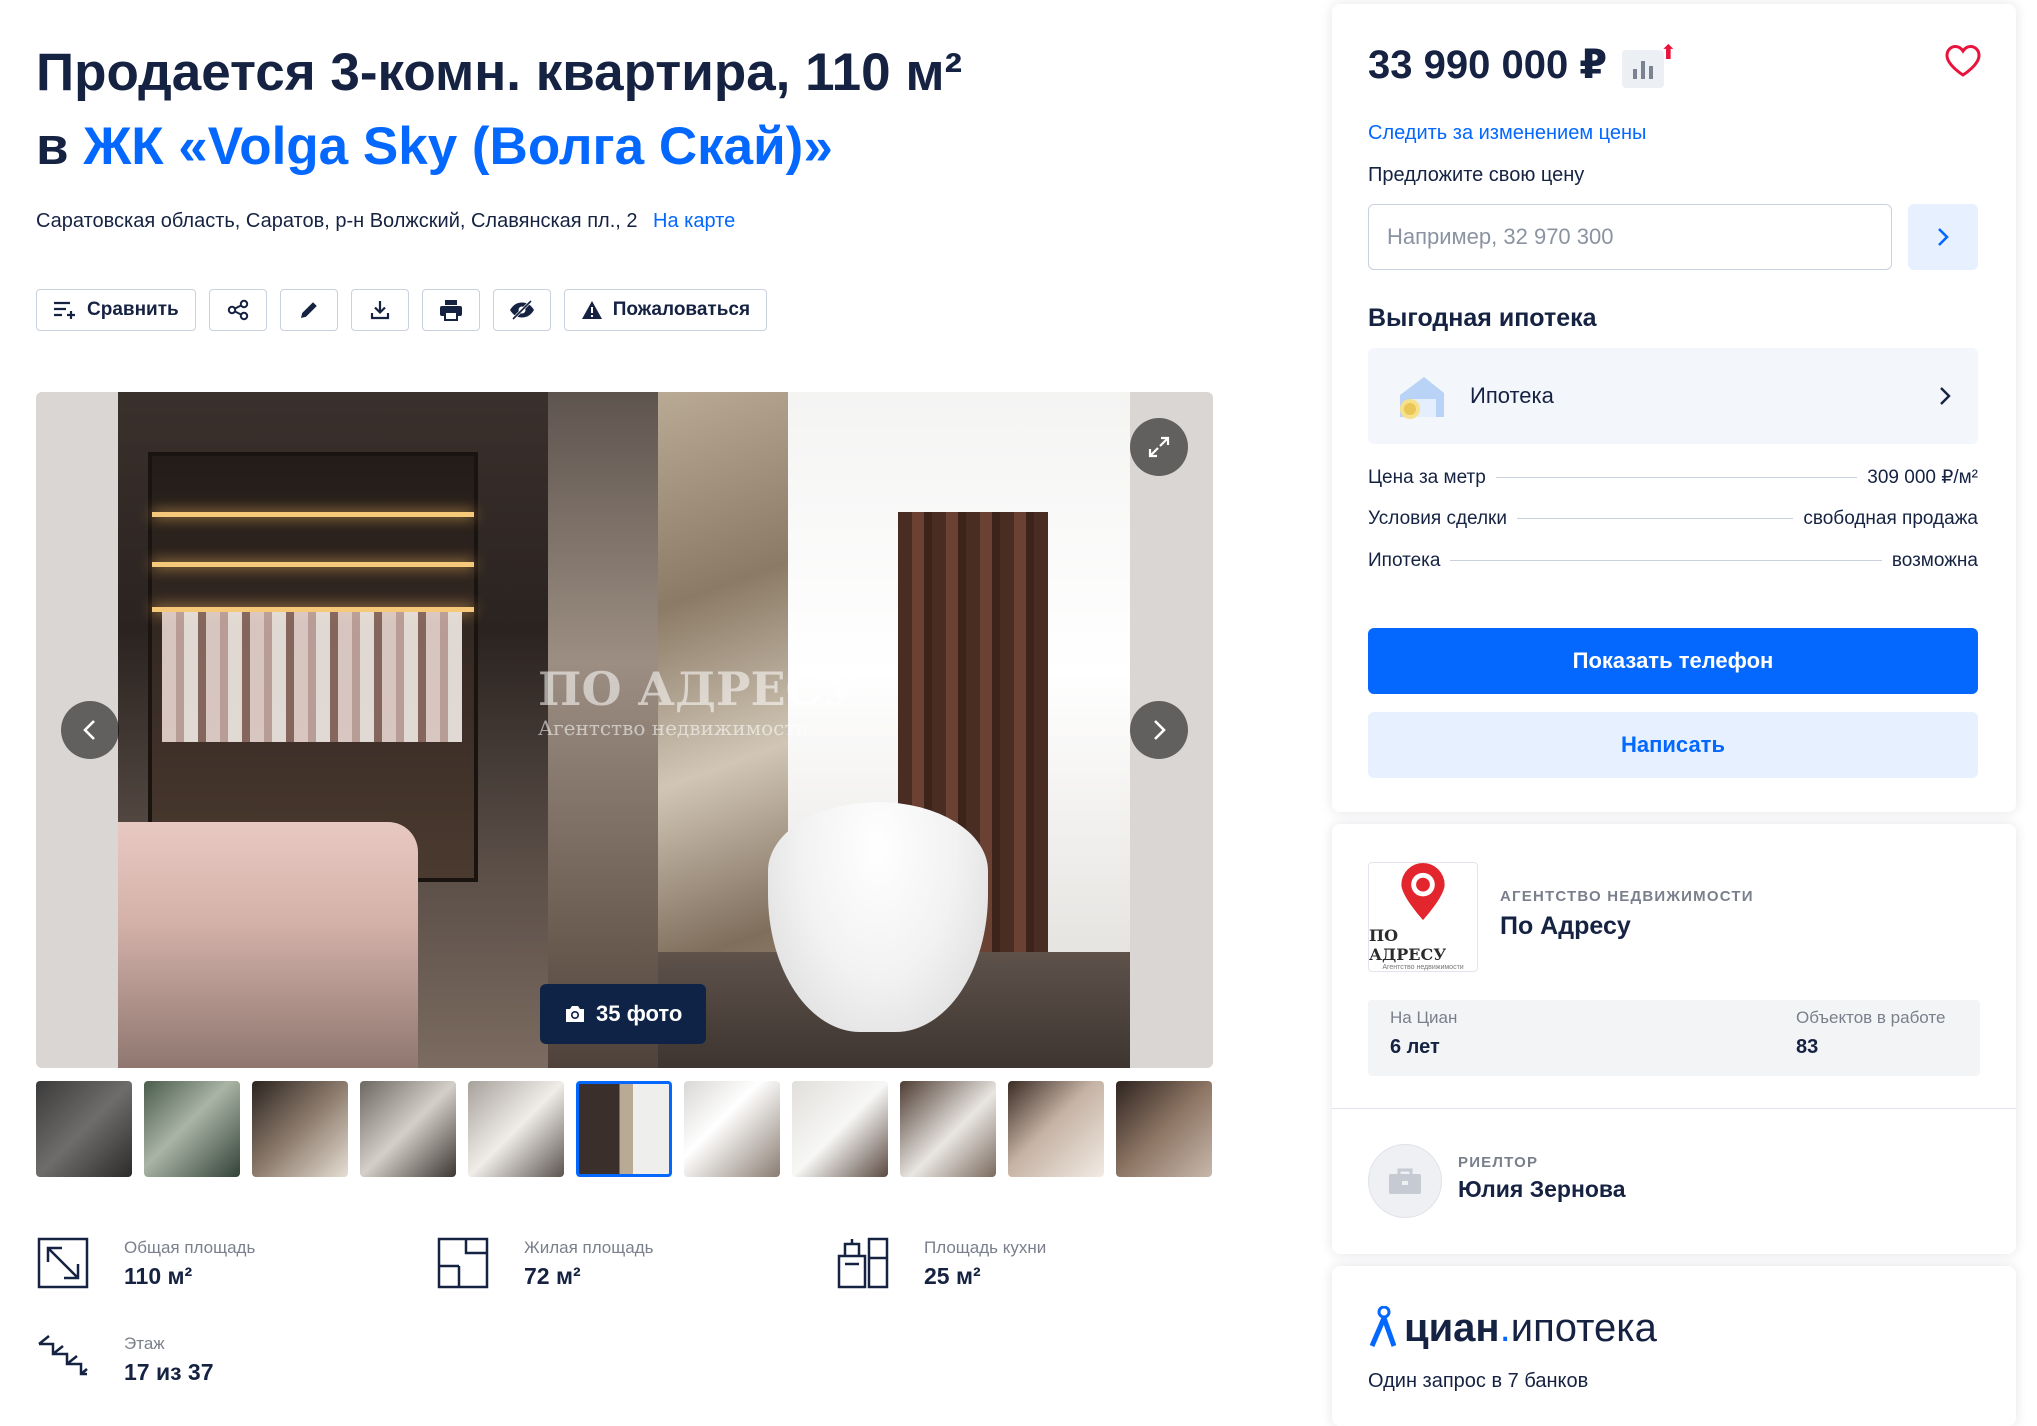  I want to click on photo-count-label: 35 фото, so click(639, 1013).